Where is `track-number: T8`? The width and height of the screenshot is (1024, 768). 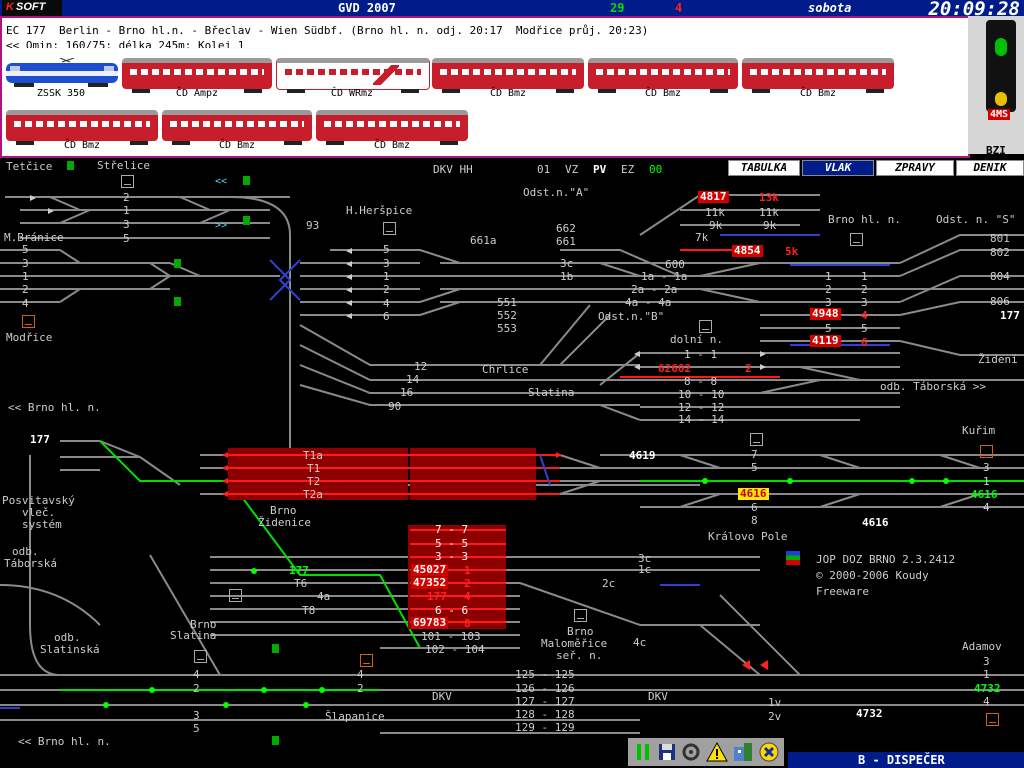 track-number: T8 is located at coordinates (309, 610).